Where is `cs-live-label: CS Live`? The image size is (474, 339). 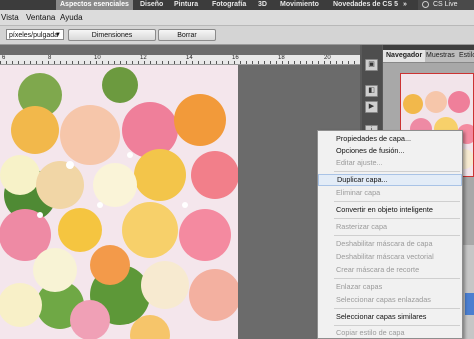 cs-live-label: CS Live is located at coordinates (445, 4).